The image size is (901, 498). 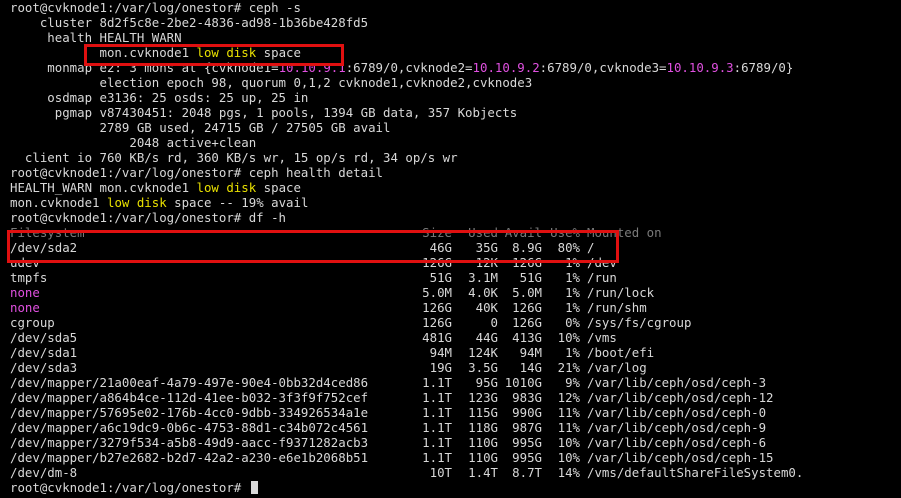 I want to click on output-segment: space -- 19% avail, so click(x=237, y=202).